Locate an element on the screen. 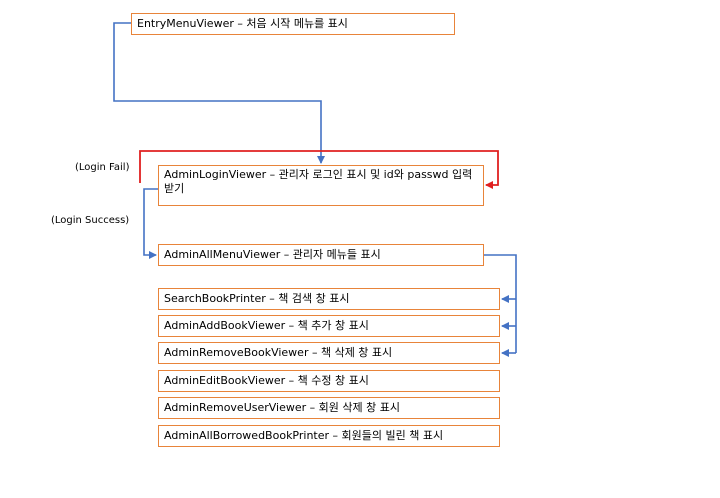 Image resolution: width=720 pixels, height=498 pixels. search-book-printer-text: SearchBookPrinter – 책 검색 창 표시 is located at coordinates (257, 298).